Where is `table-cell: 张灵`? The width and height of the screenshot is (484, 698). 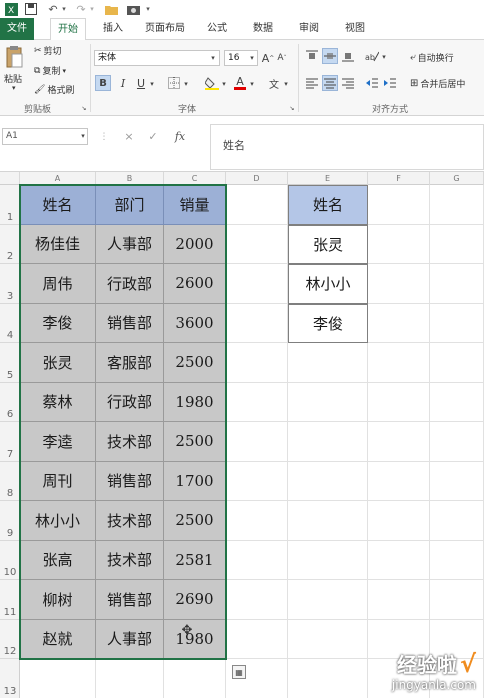 table-cell: 张灵 is located at coordinates (58, 363).